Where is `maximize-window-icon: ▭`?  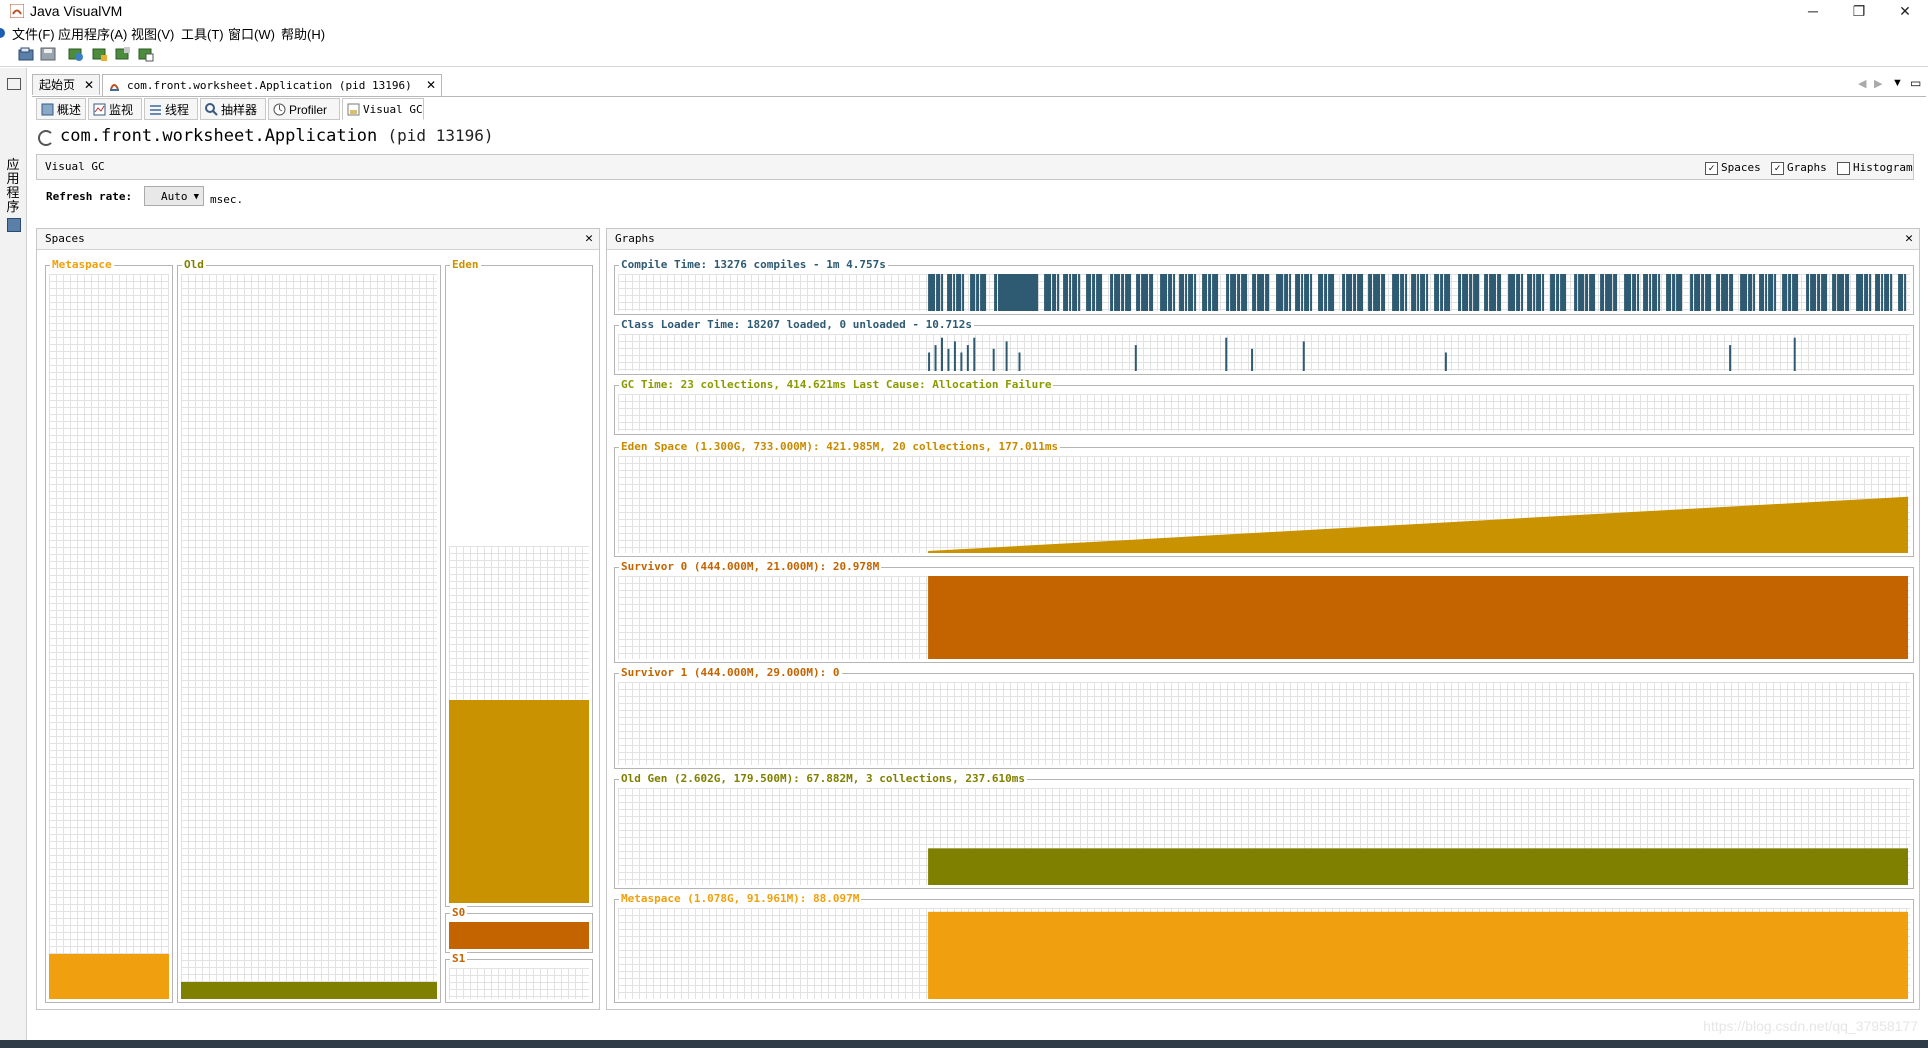
maximize-window-icon: ▭ is located at coordinates (1915, 83).